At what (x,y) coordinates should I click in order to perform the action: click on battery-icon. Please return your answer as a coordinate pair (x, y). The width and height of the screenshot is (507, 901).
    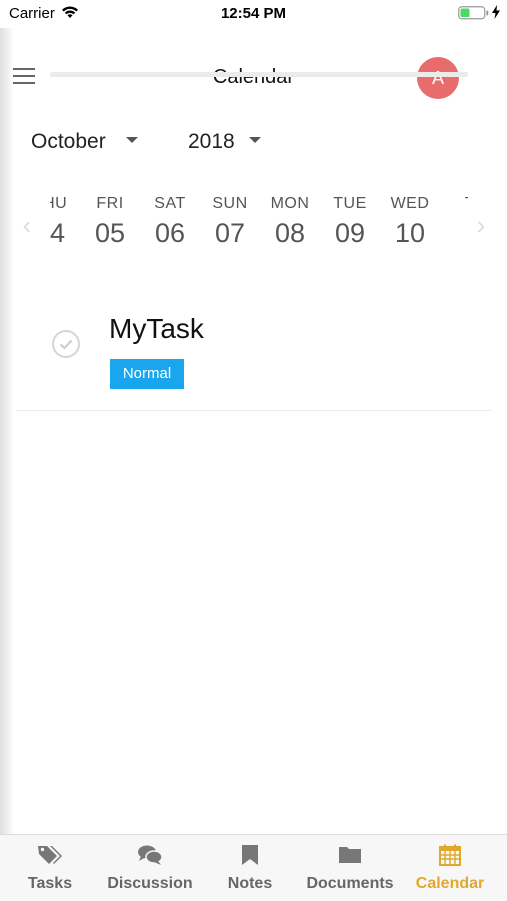
    Looking at the image, I should click on (474, 15).